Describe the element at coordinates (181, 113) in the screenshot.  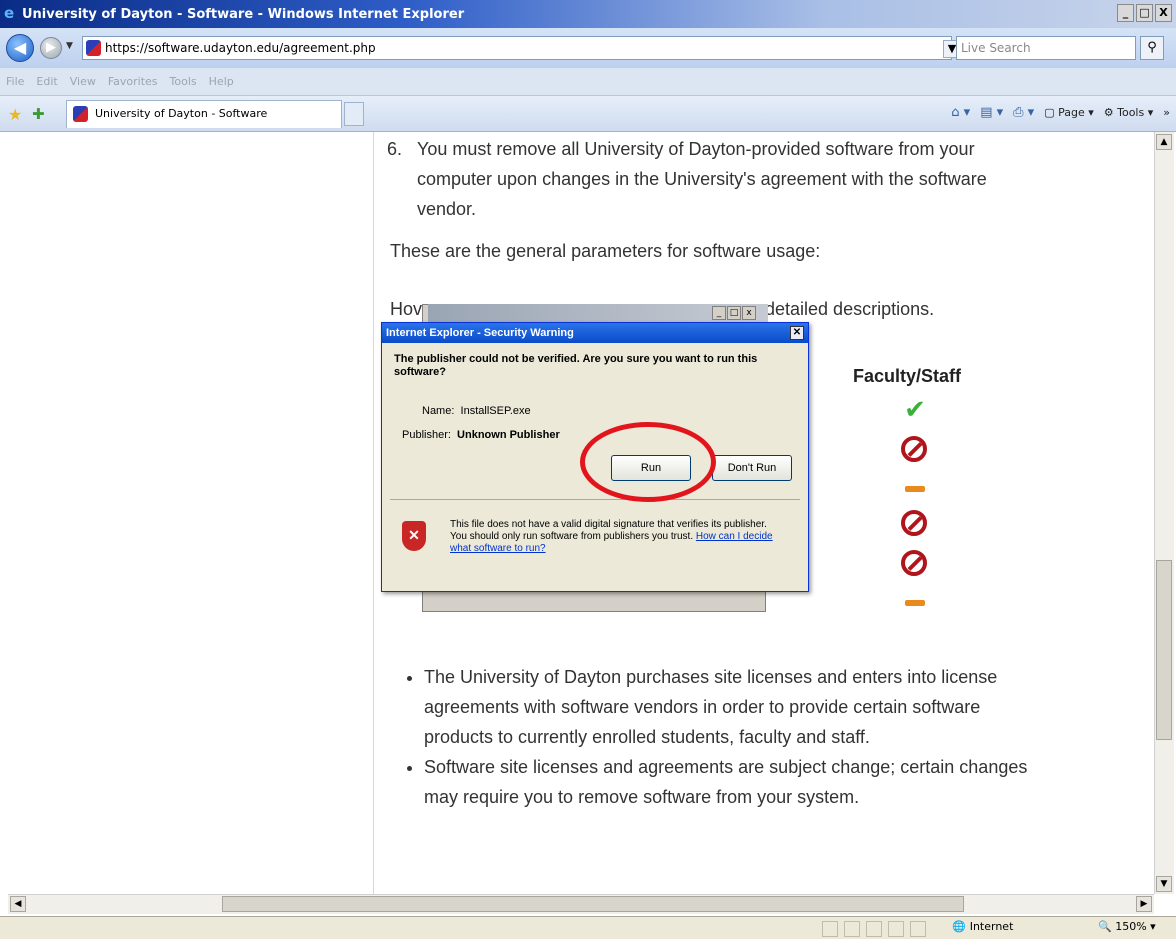
I see `tab-title: University of Dayton - Software` at that location.